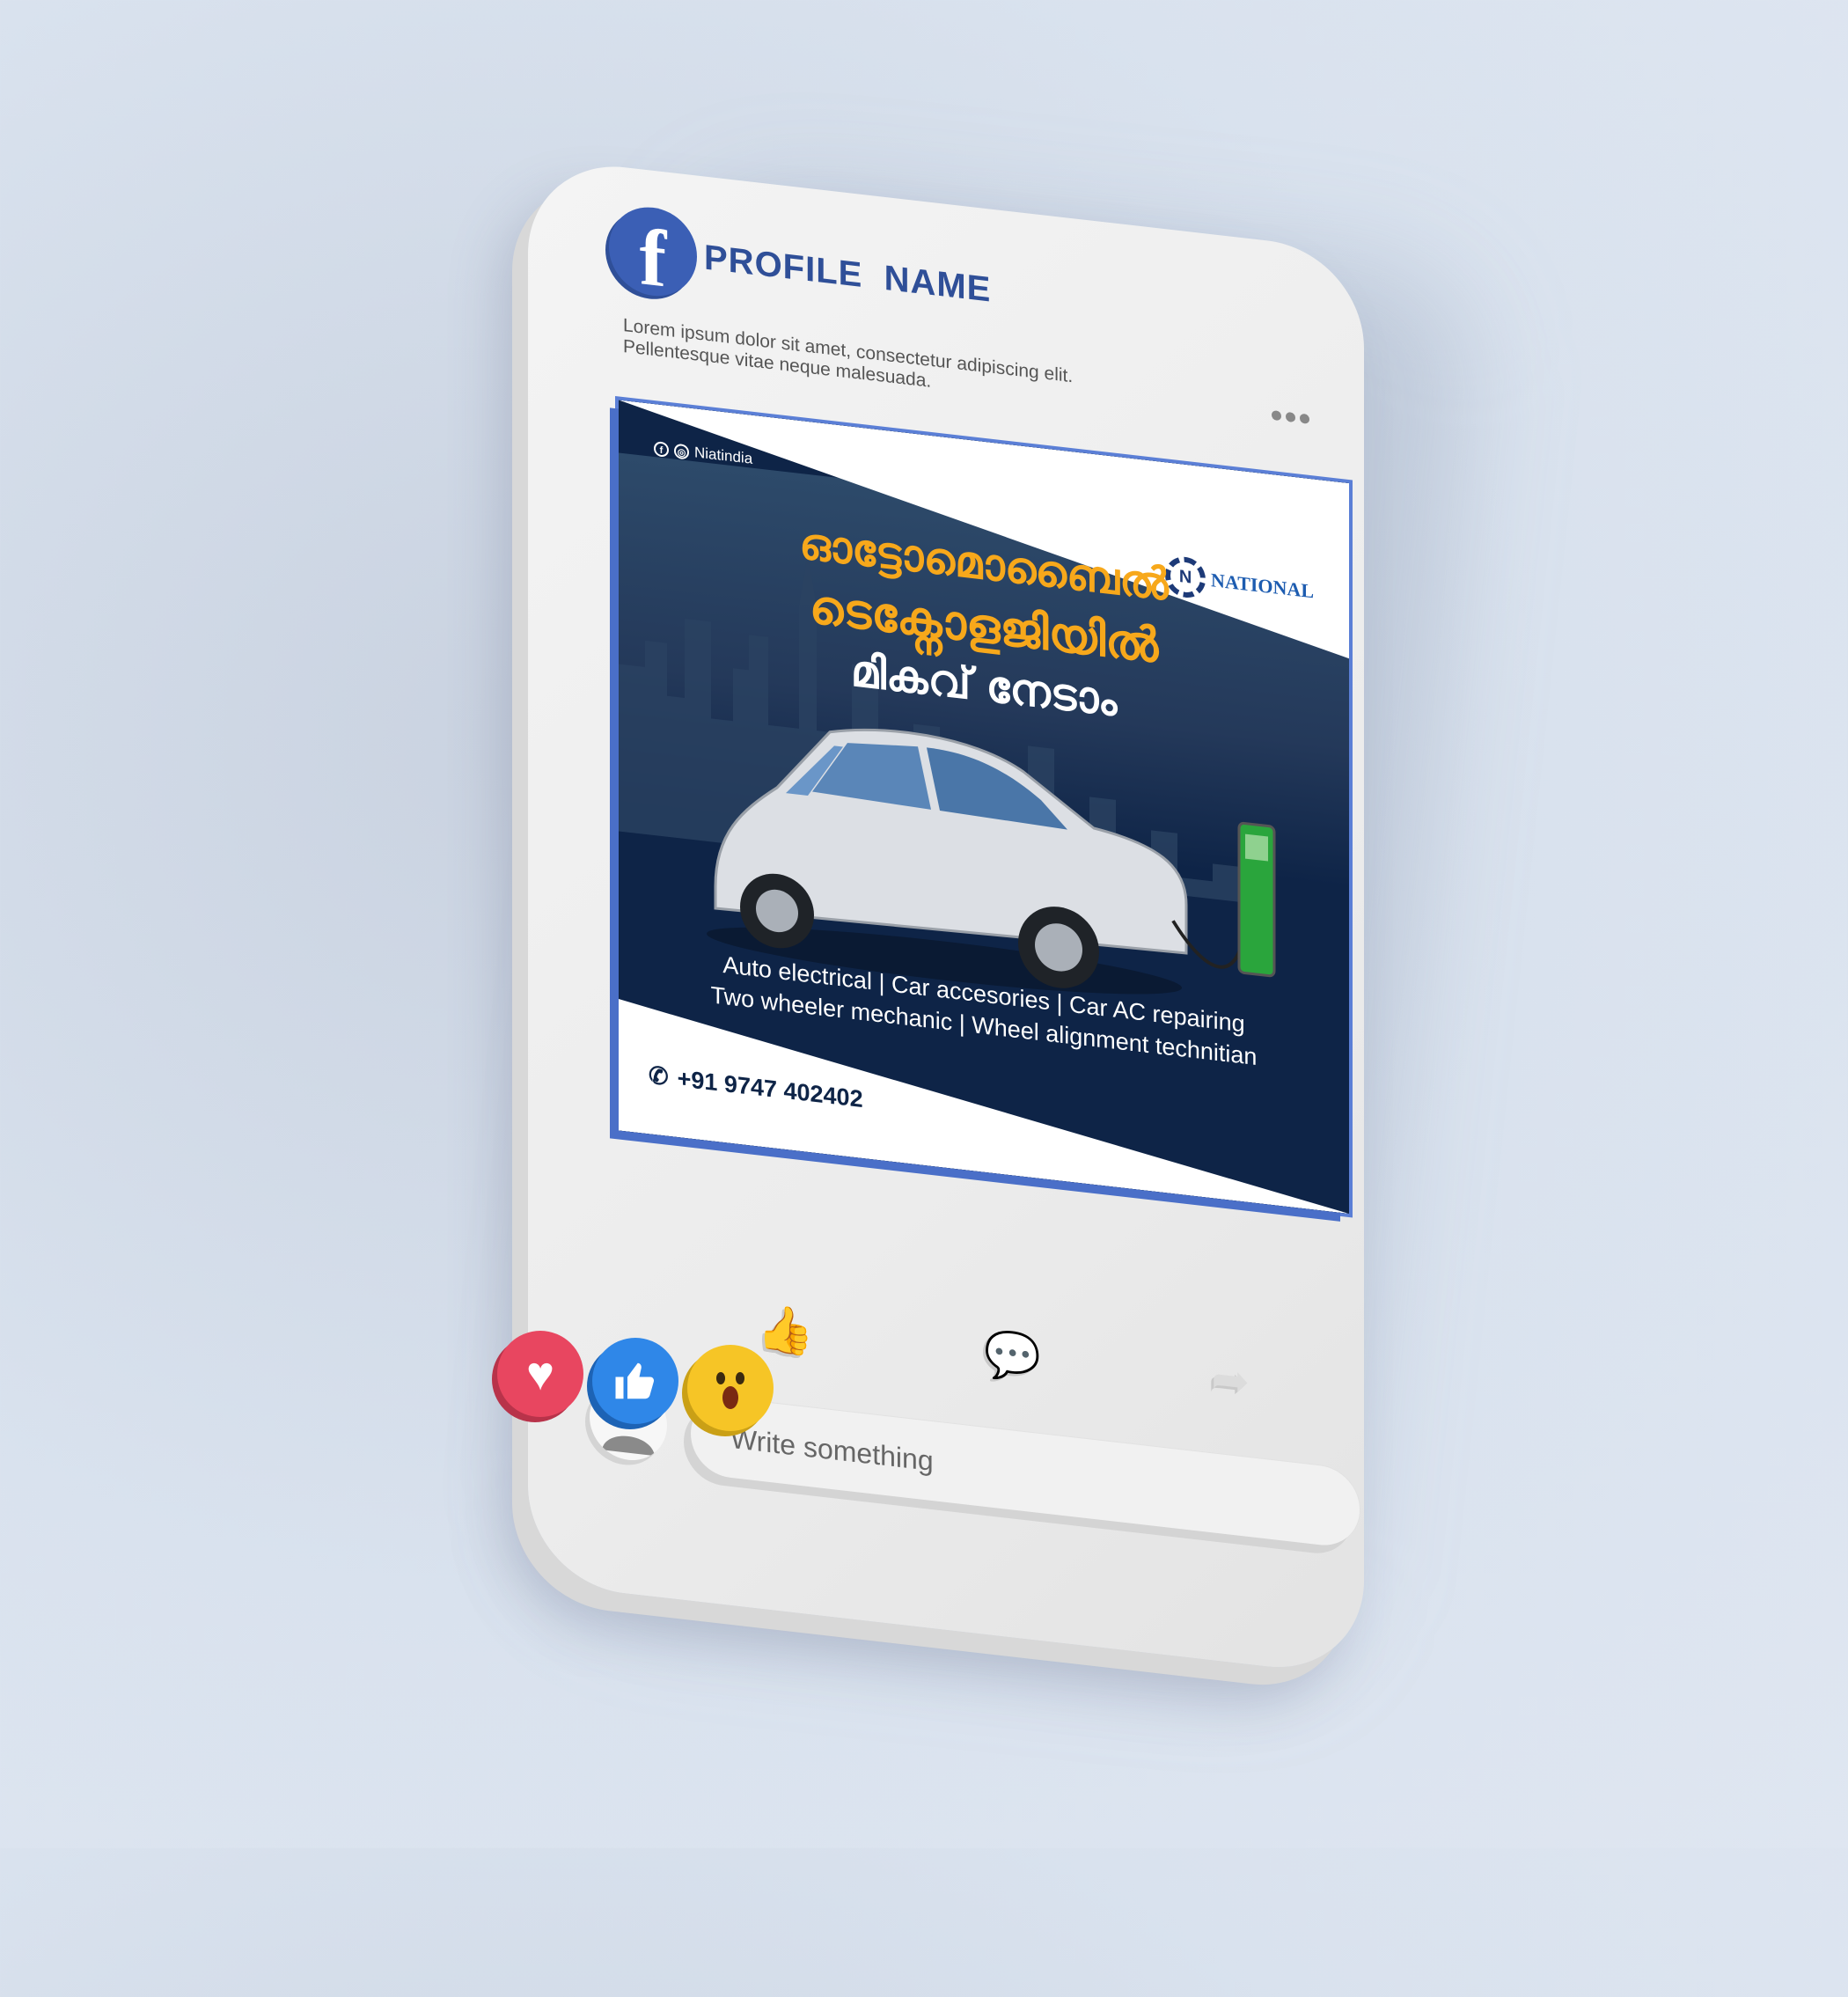  What do you see at coordinates (786, 1330) in the screenshot?
I see `thumbs-up-icon: 👍` at bounding box center [786, 1330].